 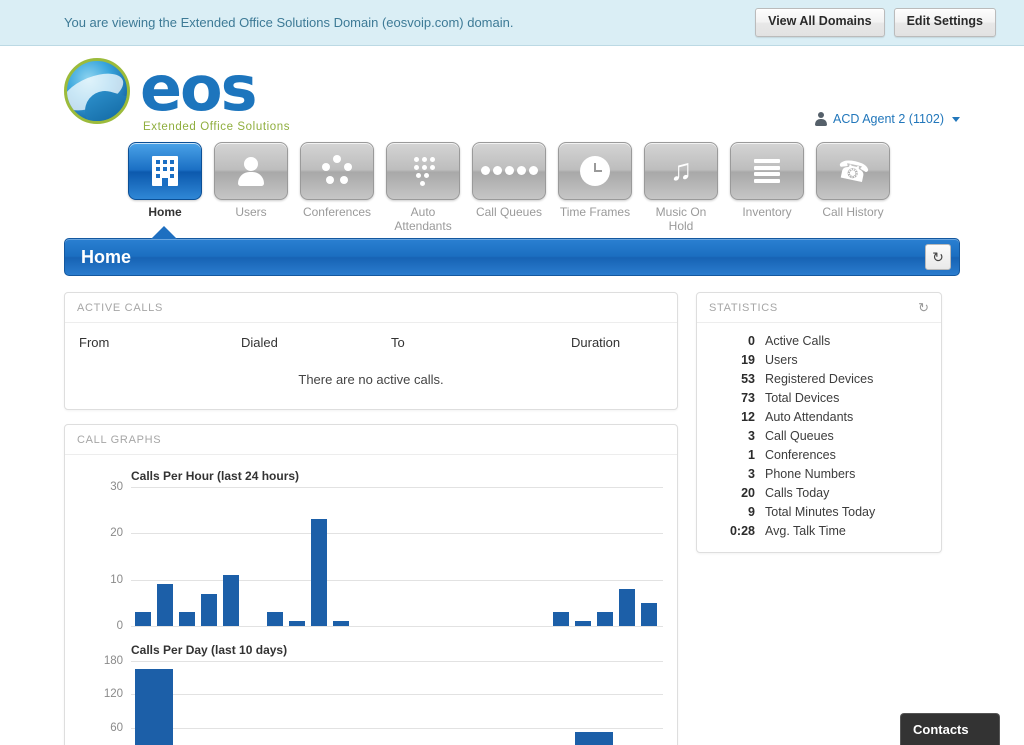 What do you see at coordinates (748, 397) in the screenshot?
I see `statistic-value: 73` at bounding box center [748, 397].